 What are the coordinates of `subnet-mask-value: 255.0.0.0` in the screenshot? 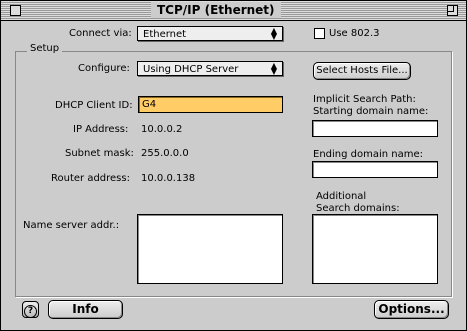 It's located at (165, 153).